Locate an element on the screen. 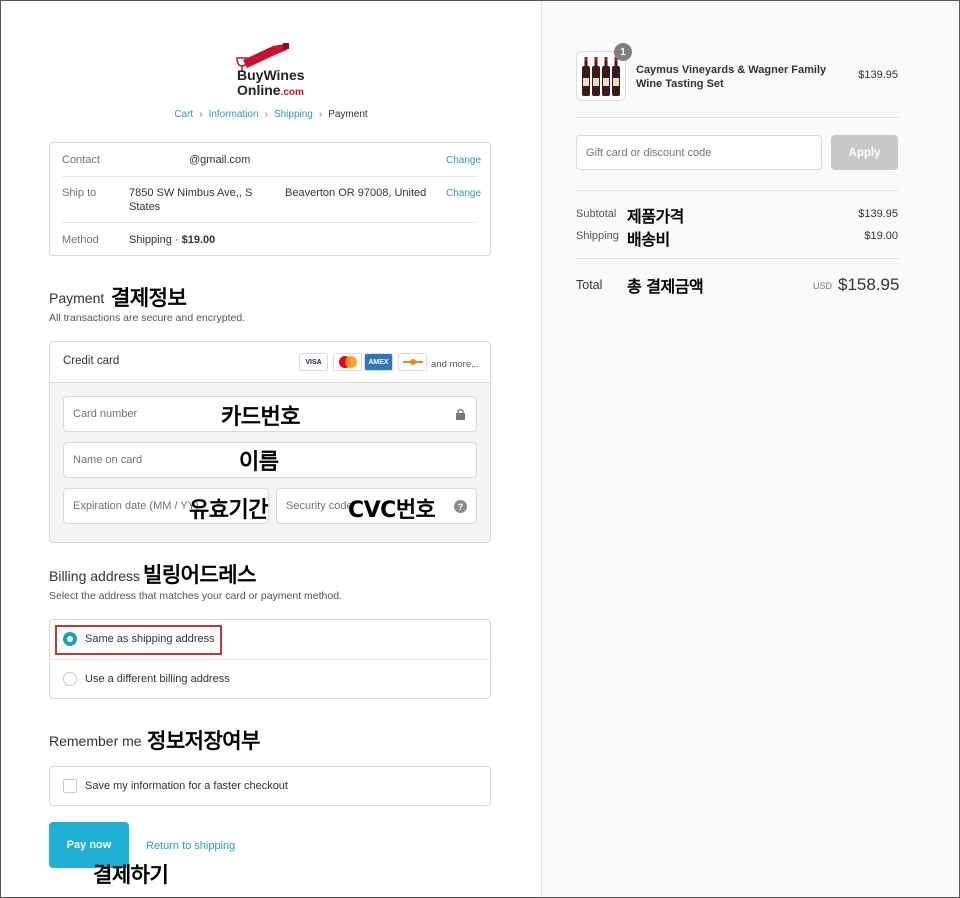  logo-line2: Online is located at coordinates (259, 90).